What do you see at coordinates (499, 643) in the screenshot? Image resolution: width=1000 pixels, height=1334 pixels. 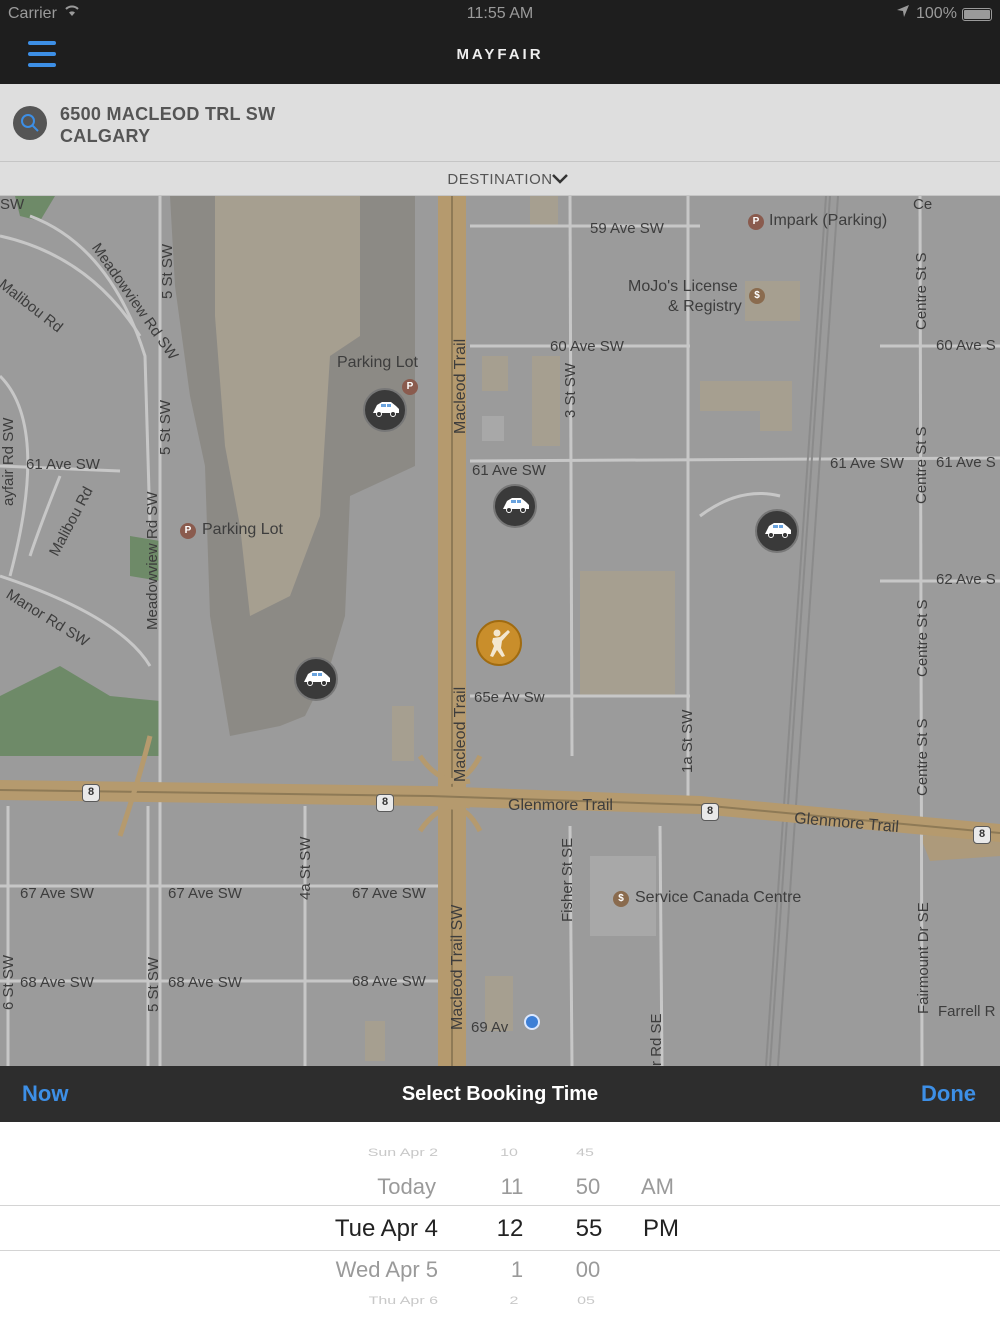 I see `passenger-pickup-icon` at bounding box center [499, 643].